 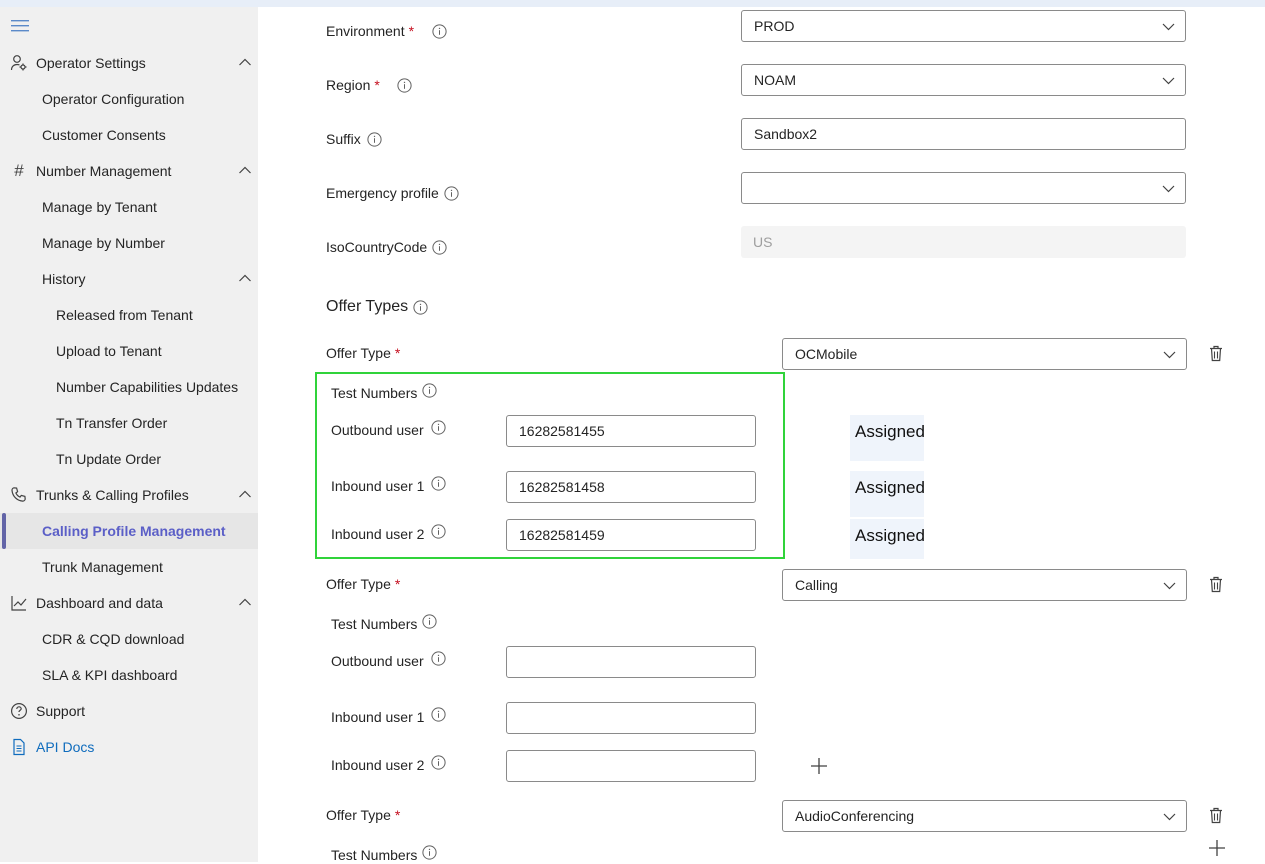 I want to click on question-circle-icon, so click(x=19, y=711).